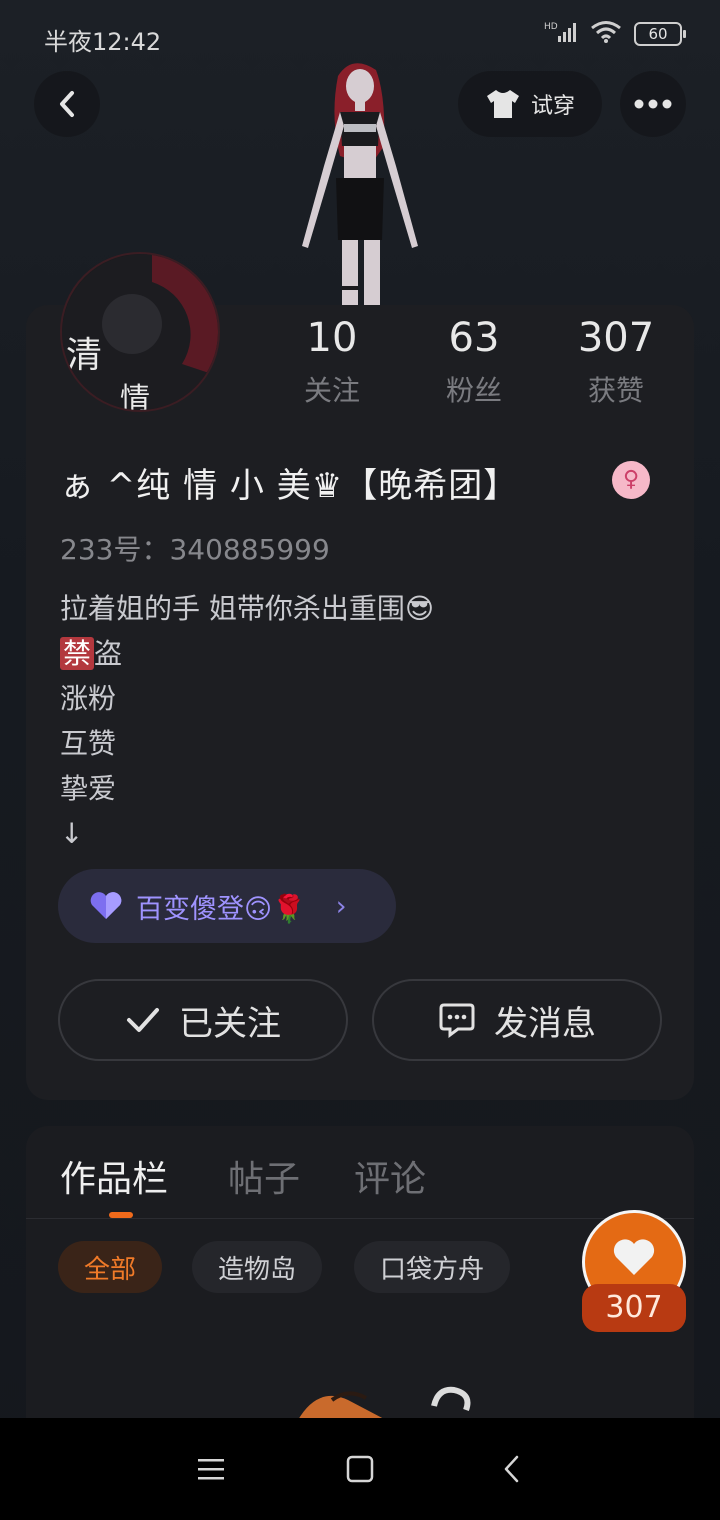 Image resolution: width=720 pixels, height=1520 pixels. I want to click on ban-badge: 禁, so click(77, 653).